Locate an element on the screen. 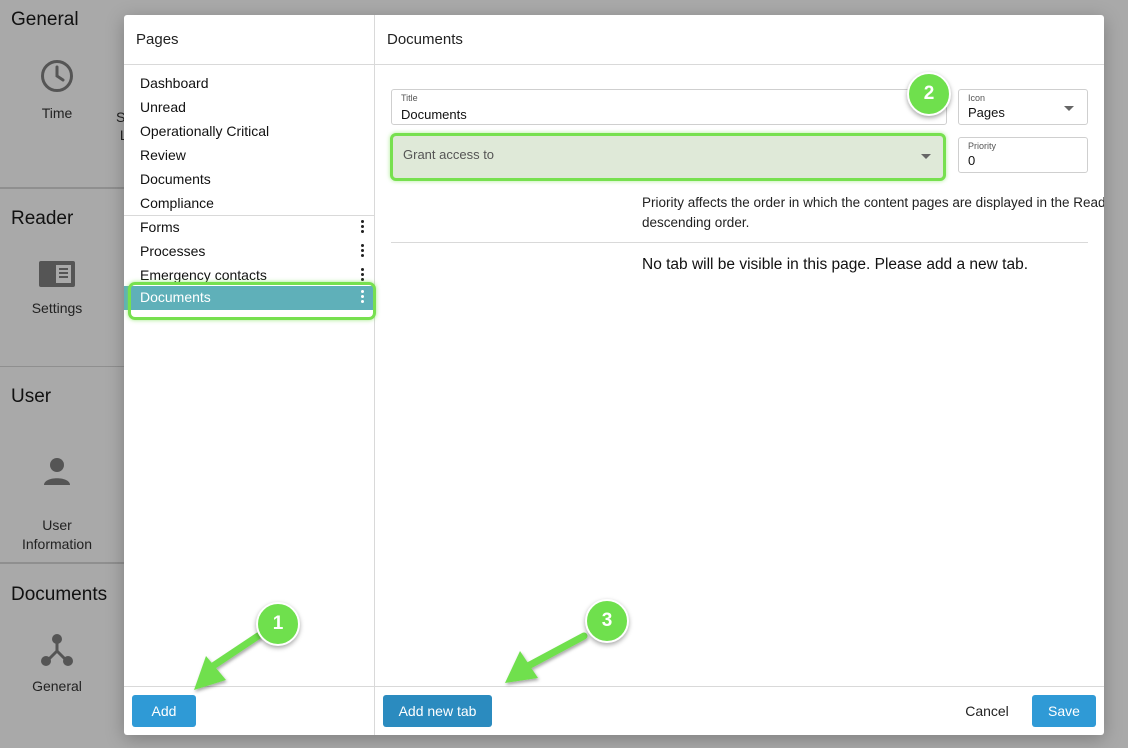 This screenshot has width=1128, height=748. step-badge-2: 2 is located at coordinates (929, 94).